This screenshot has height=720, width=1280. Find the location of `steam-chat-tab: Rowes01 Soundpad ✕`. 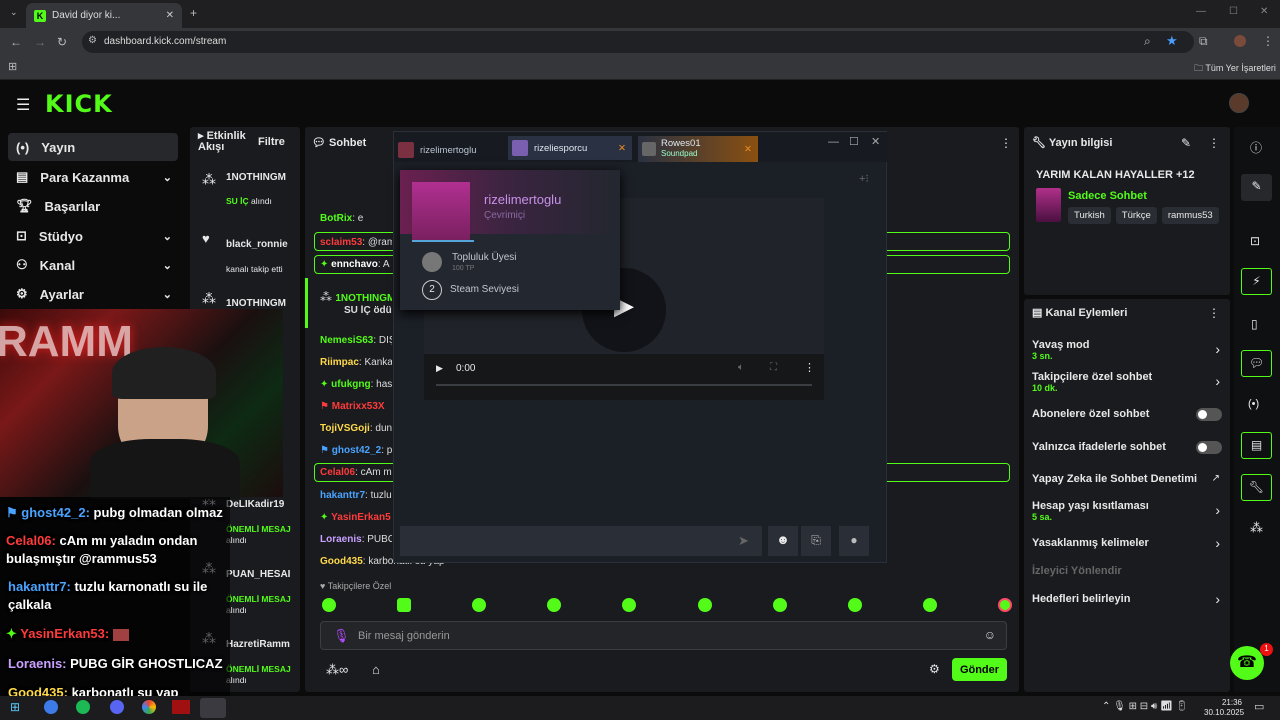

steam-chat-tab: Rowes01 Soundpad ✕ is located at coordinates (698, 149).